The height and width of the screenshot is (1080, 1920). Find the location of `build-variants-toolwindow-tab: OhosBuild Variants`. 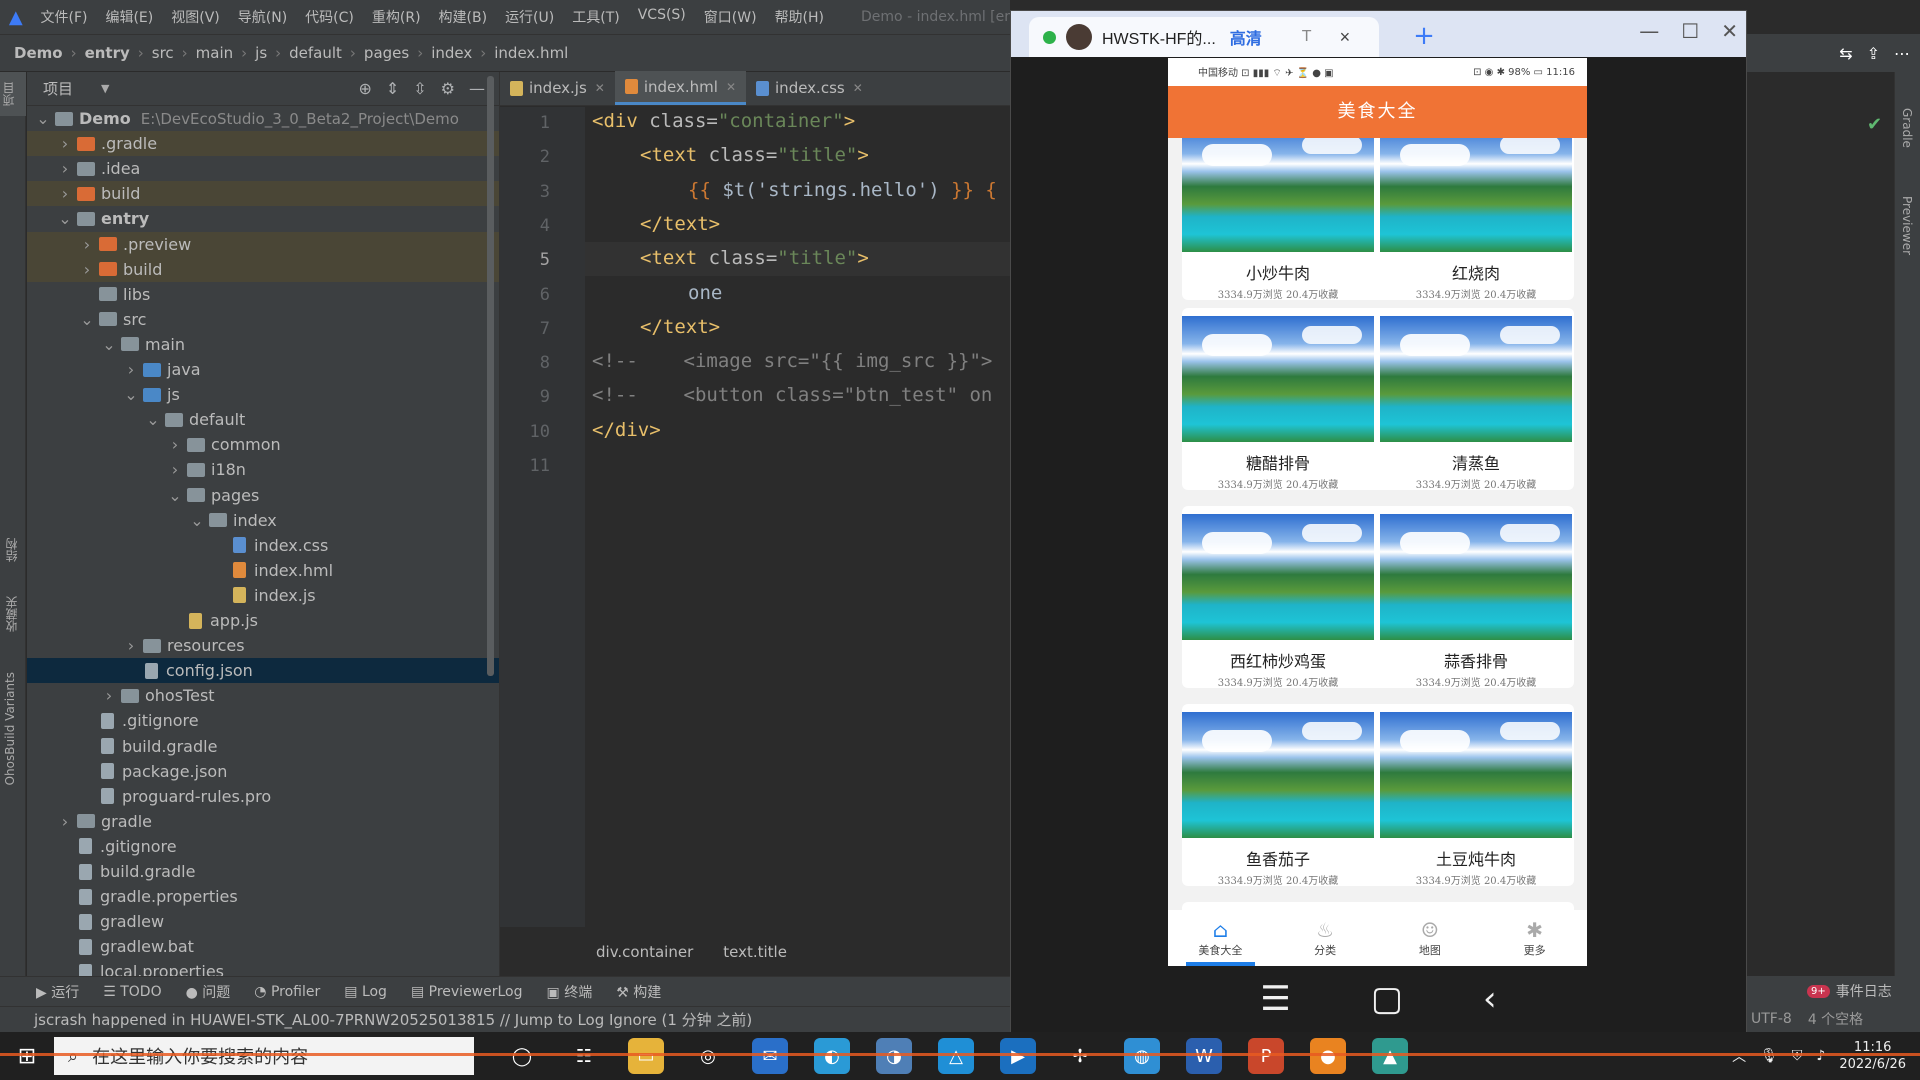

build-variants-toolwindow-tab: OhosBuild Variants is located at coordinates (10, 728).